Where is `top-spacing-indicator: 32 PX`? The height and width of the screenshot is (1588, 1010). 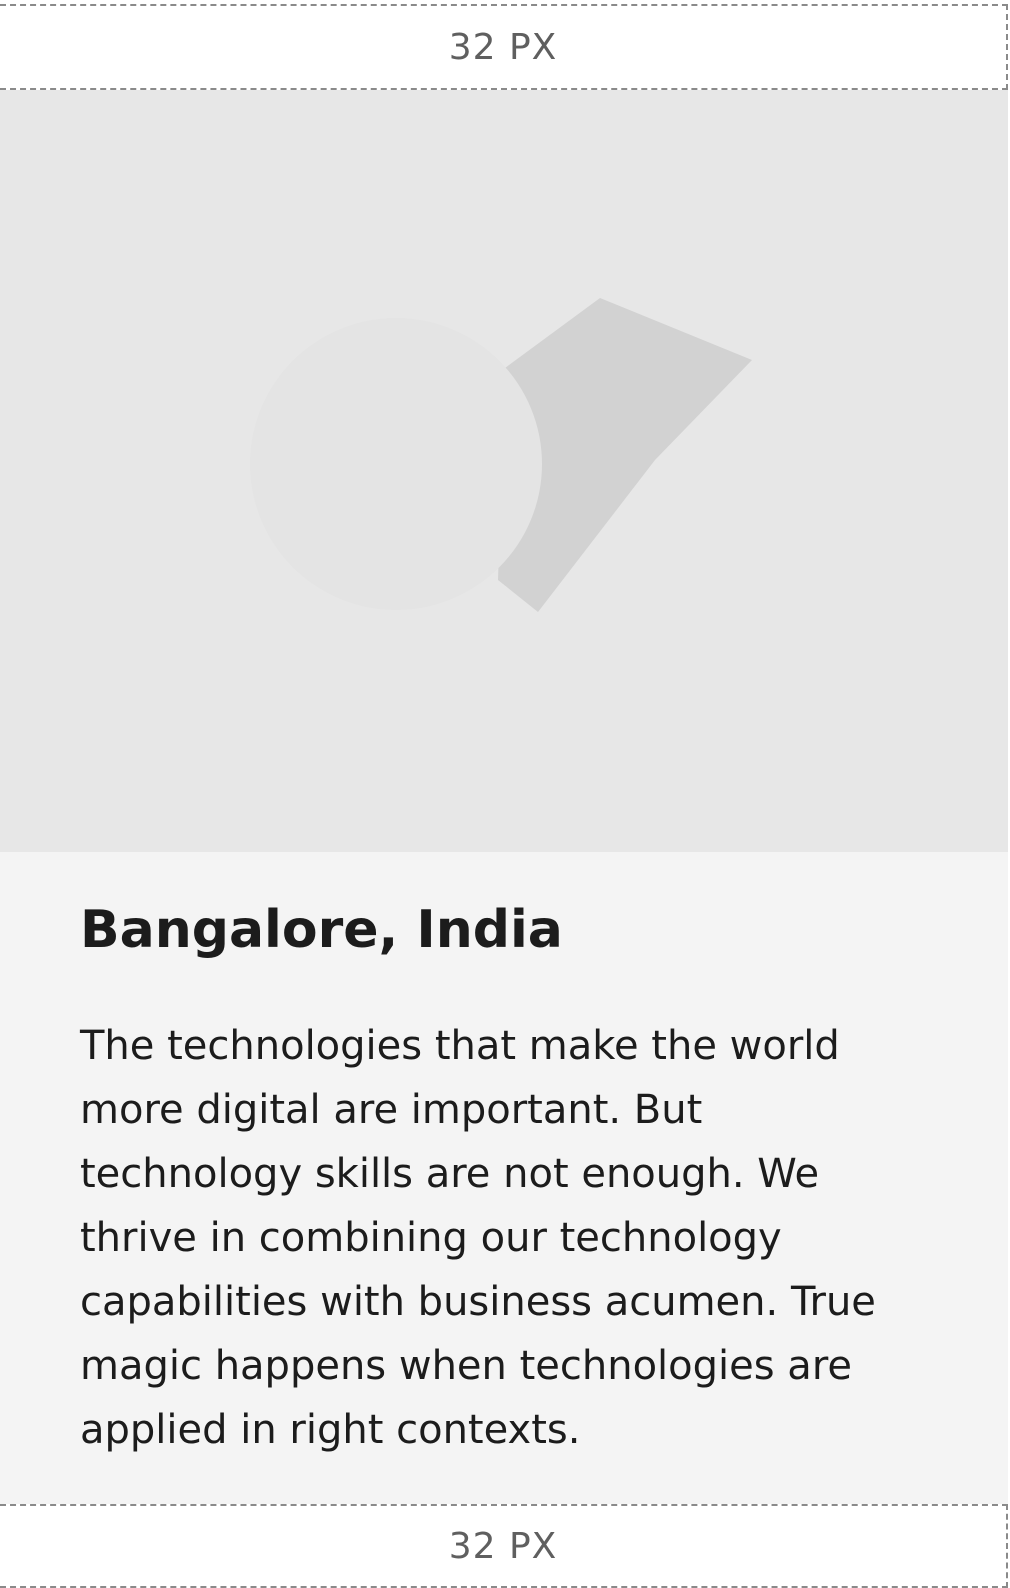 top-spacing-indicator: 32 PX is located at coordinates (504, 47).